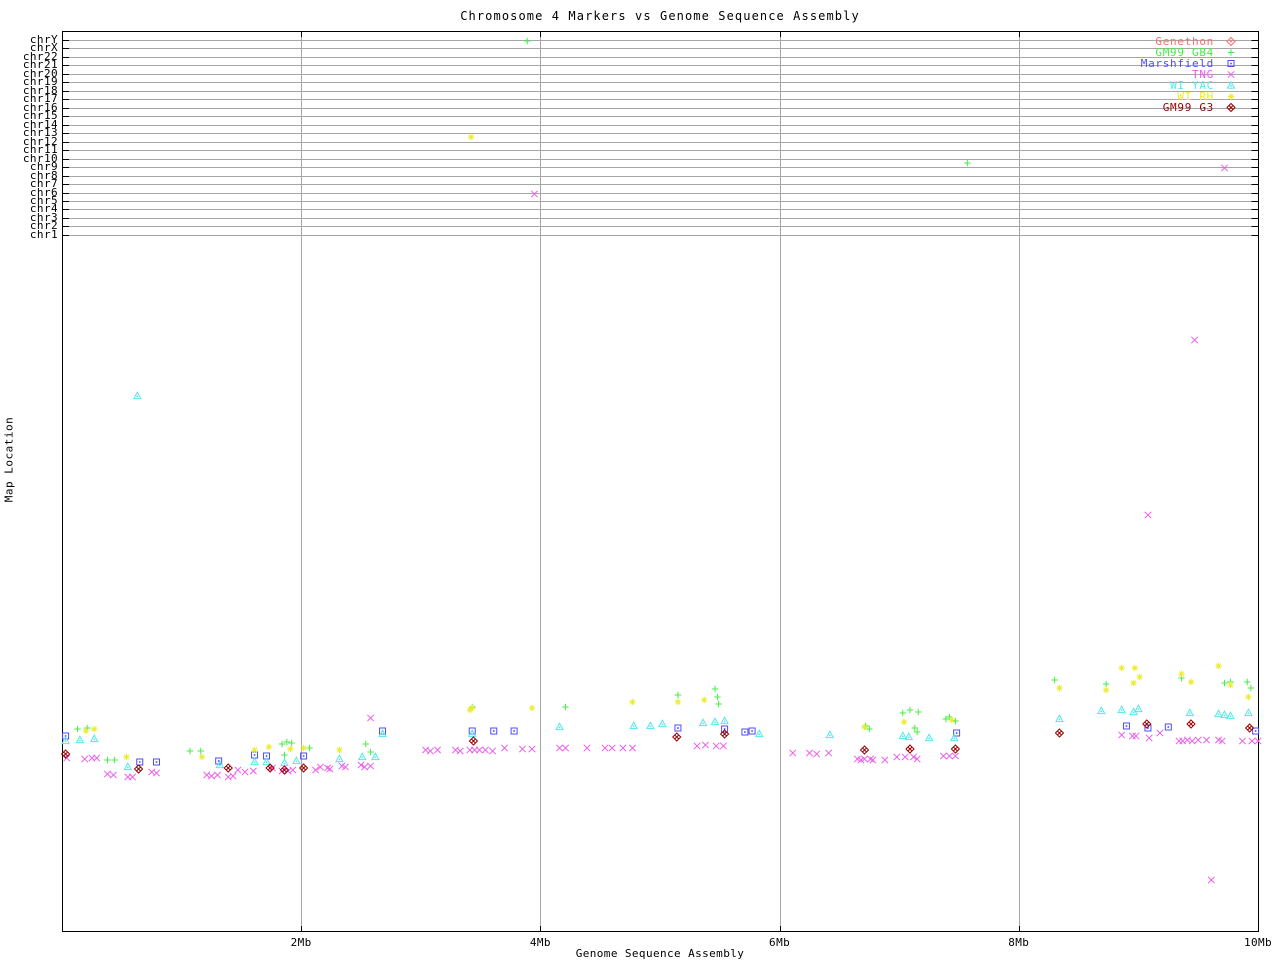  Describe the element at coordinates (1190, 63) in the screenshot. I see `legend-item-marshfield: Marshfield` at that location.